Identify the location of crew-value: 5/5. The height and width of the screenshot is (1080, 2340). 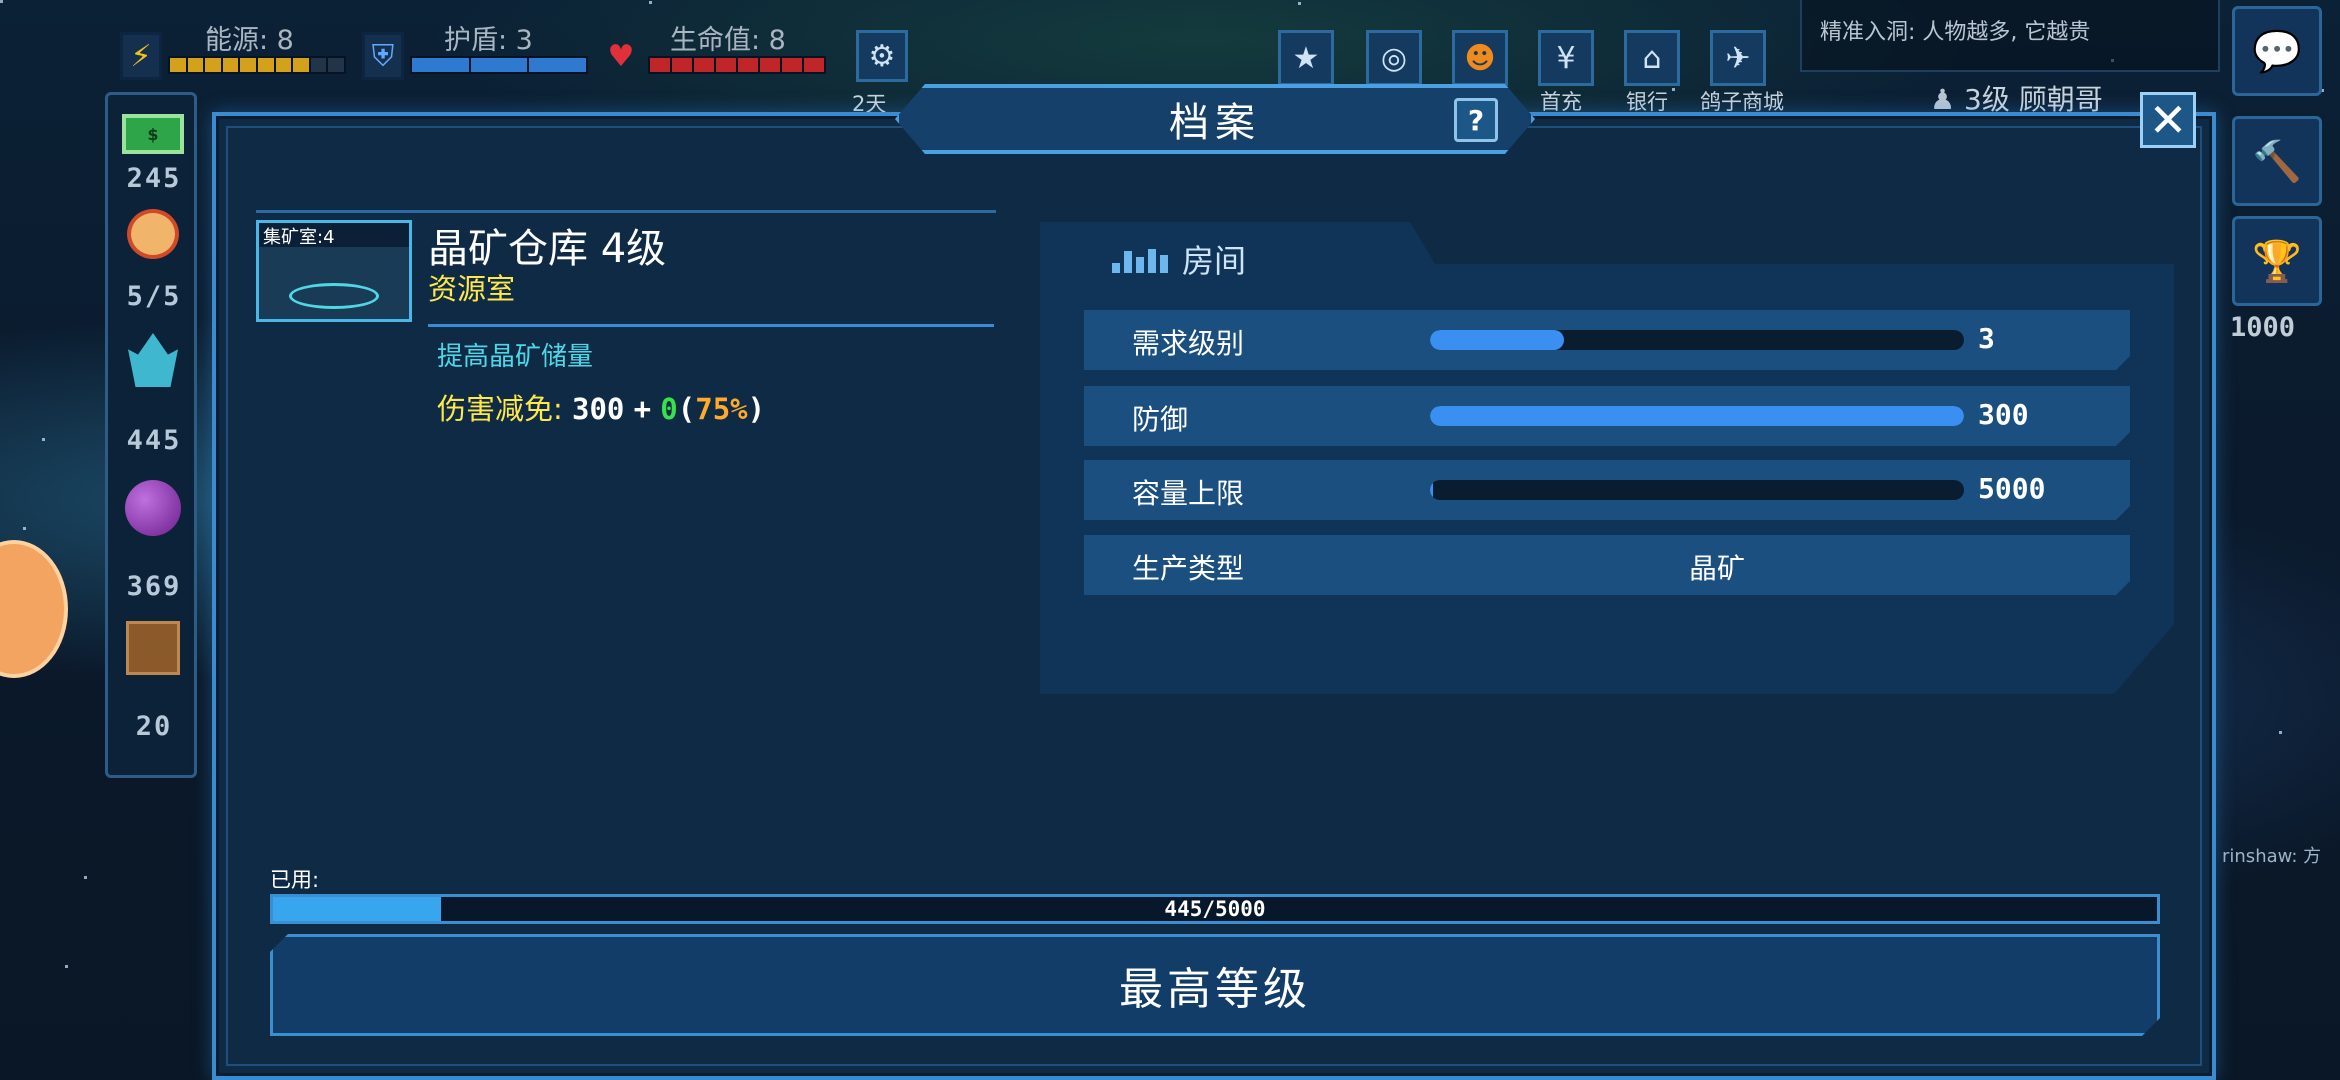
(154, 296).